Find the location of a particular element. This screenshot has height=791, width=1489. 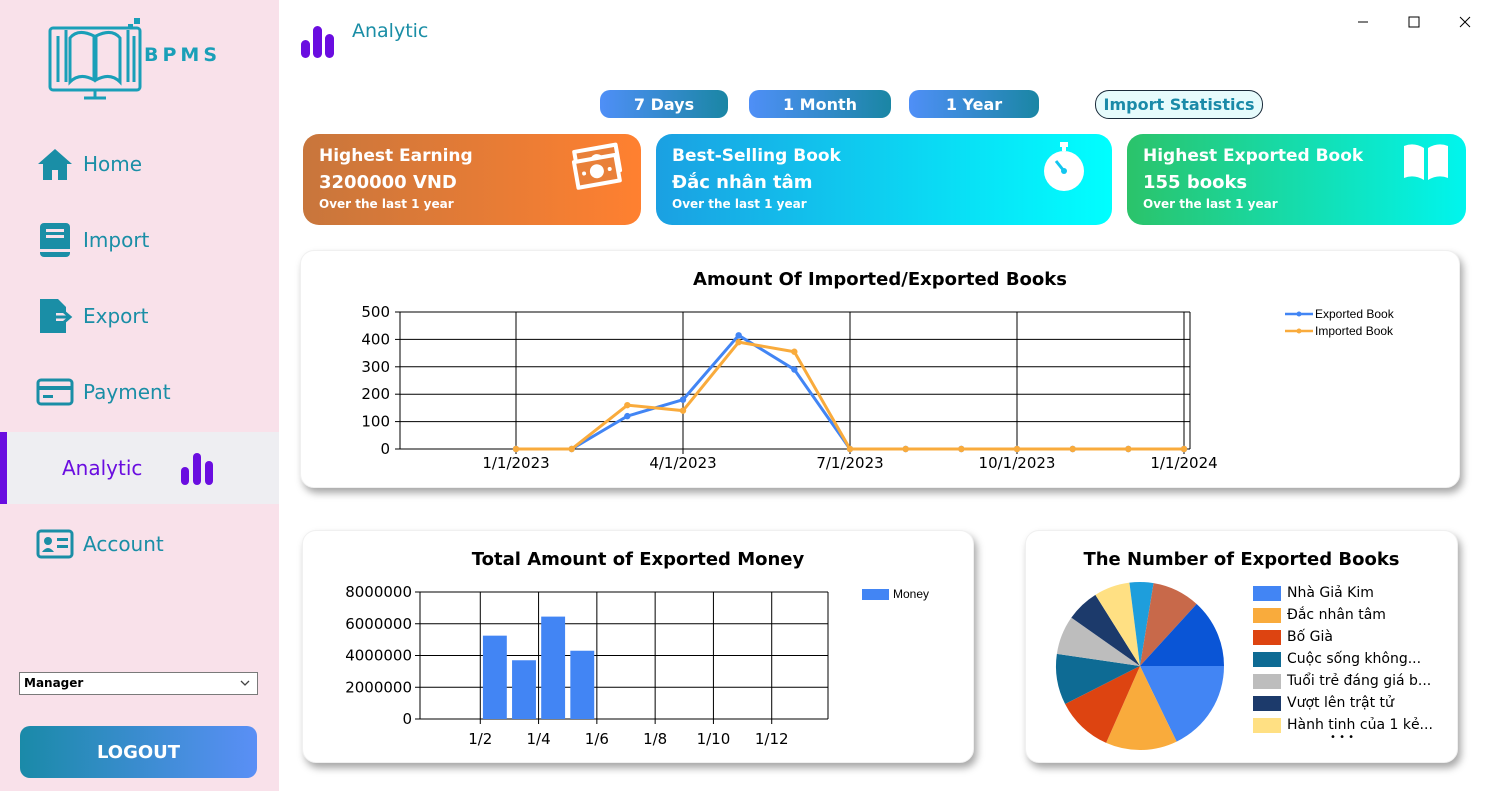

card-title: Best-Selling Book is located at coordinates (756, 156).